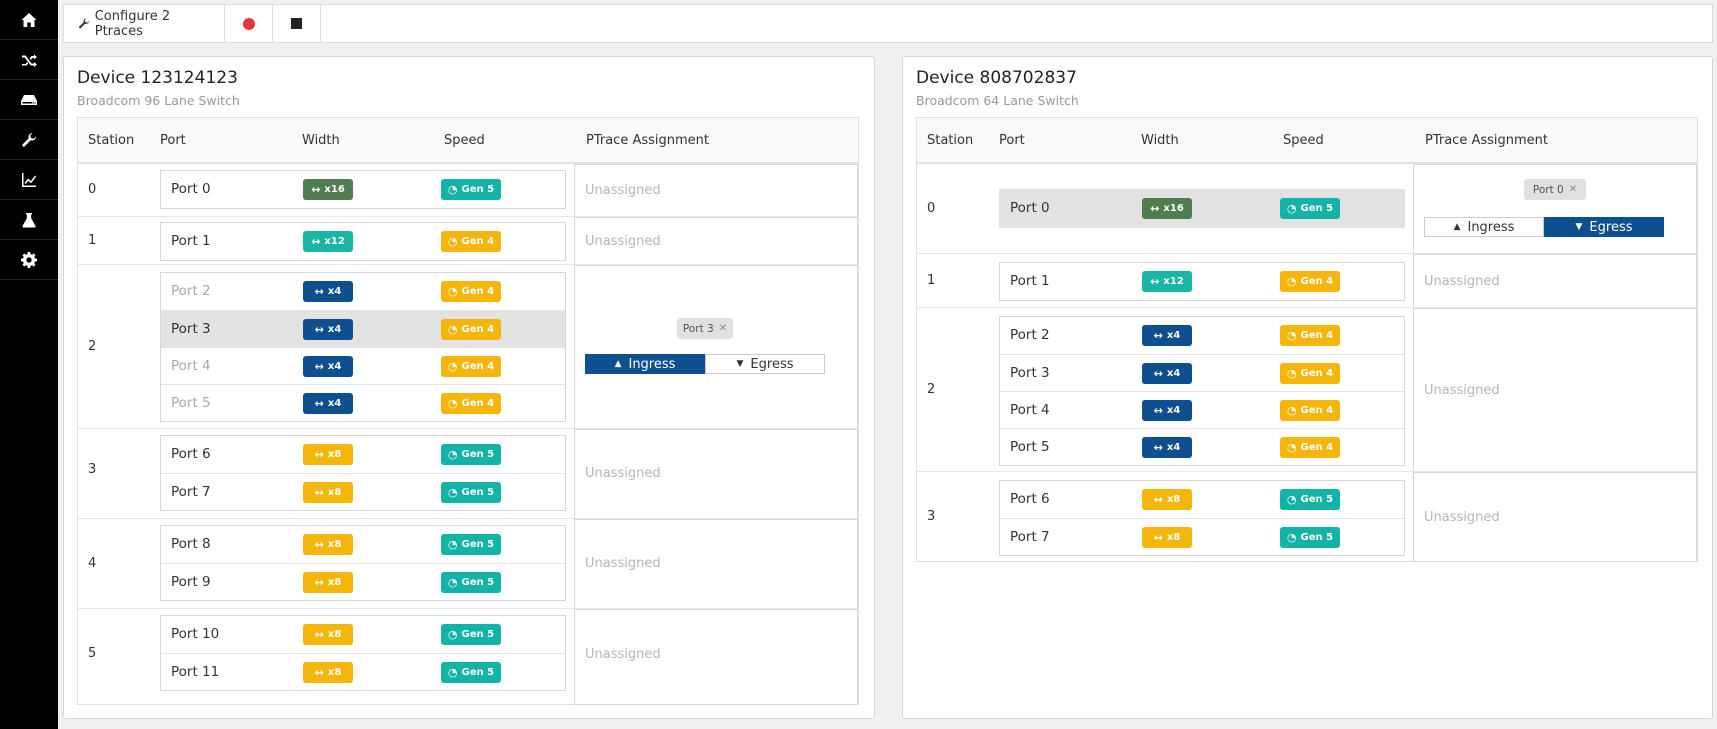 The height and width of the screenshot is (729, 1717). Describe the element at coordinates (363, 328) in the screenshot. I see `port-row-selected: Port 3 ↔ x4 ◔ Gen 4` at that location.